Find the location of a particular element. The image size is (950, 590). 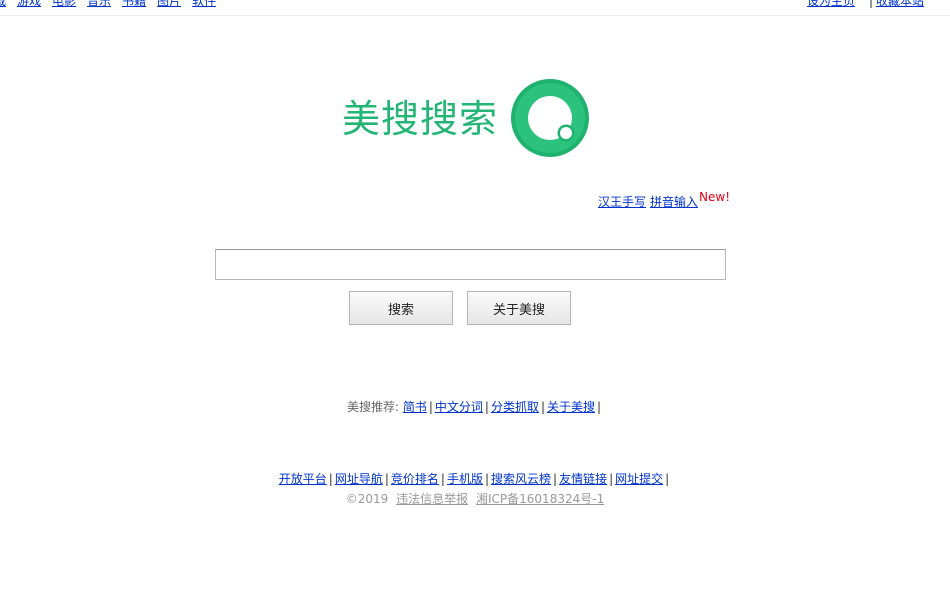

top-nav-movies: 电影 is located at coordinates (64, 4).